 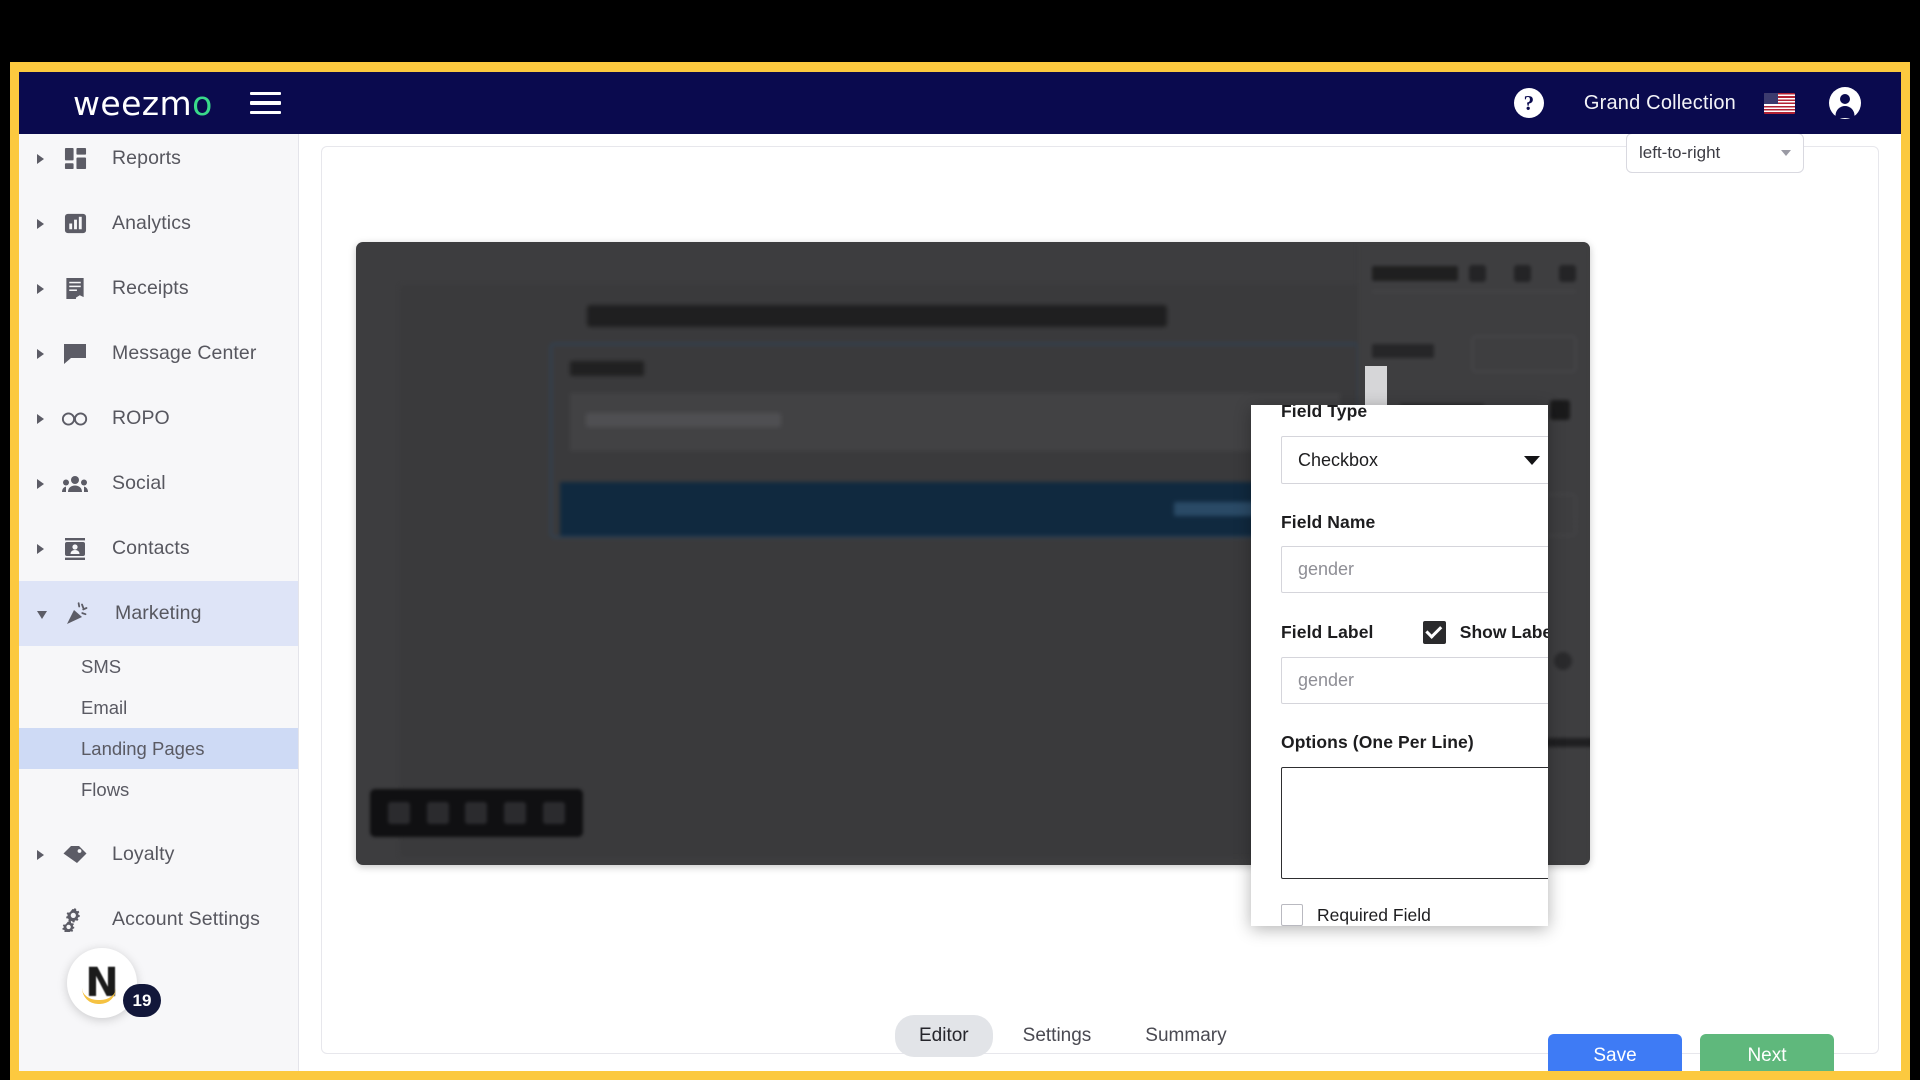 I want to click on organization-name: Grand Collection, so click(x=1660, y=103).